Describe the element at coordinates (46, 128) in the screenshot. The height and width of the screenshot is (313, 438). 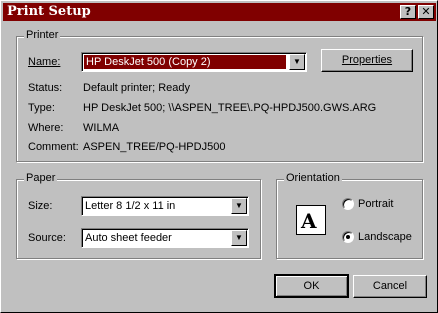
I see `where-label: Where:` at that location.